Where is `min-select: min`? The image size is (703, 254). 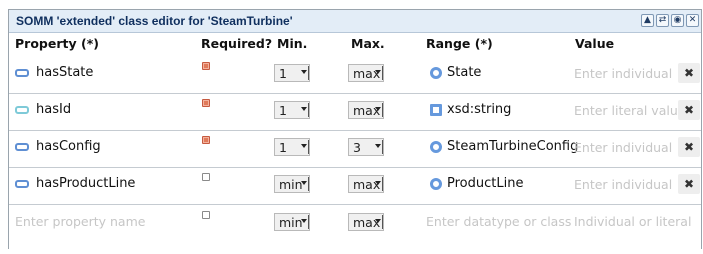
min-select: min is located at coordinates (292, 184).